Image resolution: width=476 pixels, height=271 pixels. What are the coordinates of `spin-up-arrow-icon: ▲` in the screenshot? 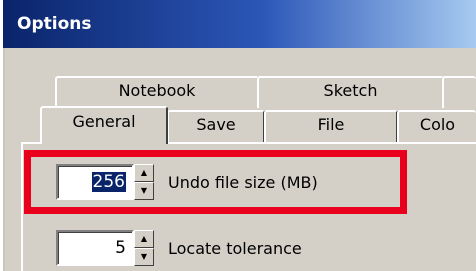 It's located at (144, 239).